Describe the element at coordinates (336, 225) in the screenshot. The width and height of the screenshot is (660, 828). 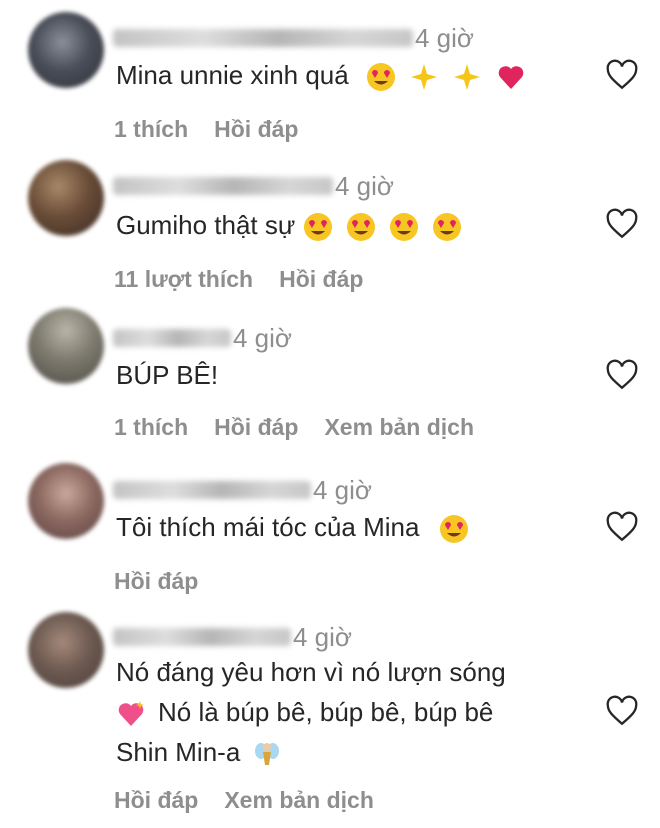
I see `comment-text: Gumiho thật sự` at that location.